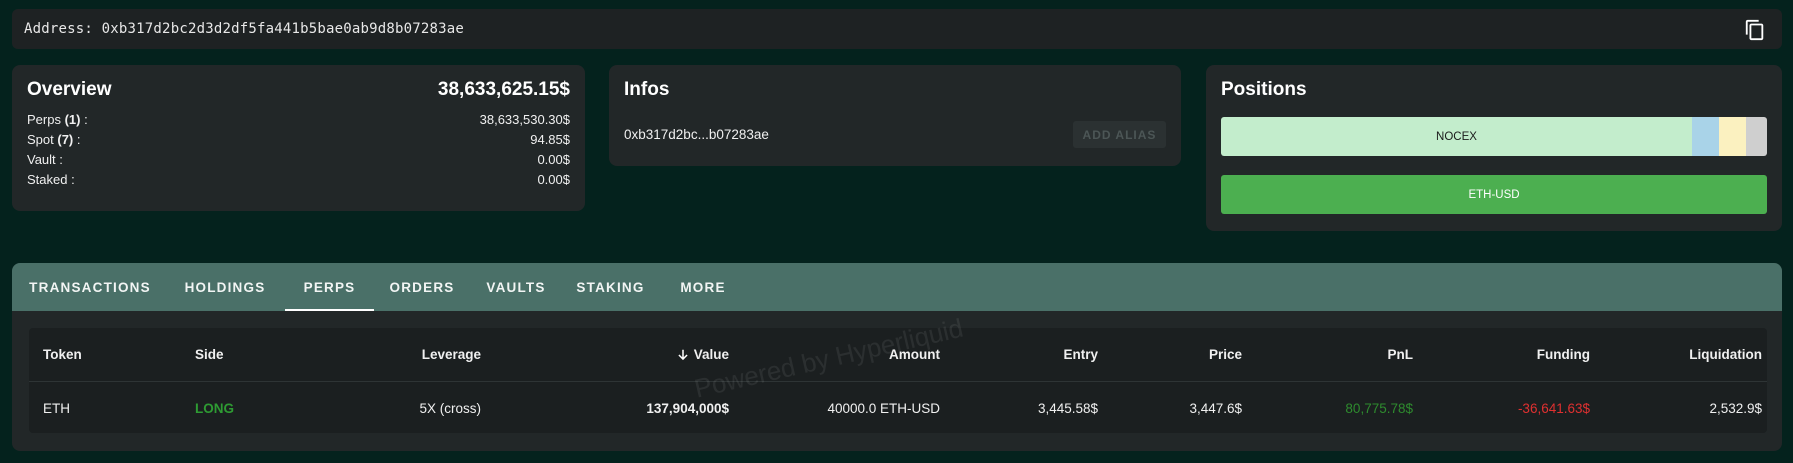 The image size is (1793, 463). Describe the element at coordinates (69, 89) in the screenshot. I see `overview-title: Overview` at that location.